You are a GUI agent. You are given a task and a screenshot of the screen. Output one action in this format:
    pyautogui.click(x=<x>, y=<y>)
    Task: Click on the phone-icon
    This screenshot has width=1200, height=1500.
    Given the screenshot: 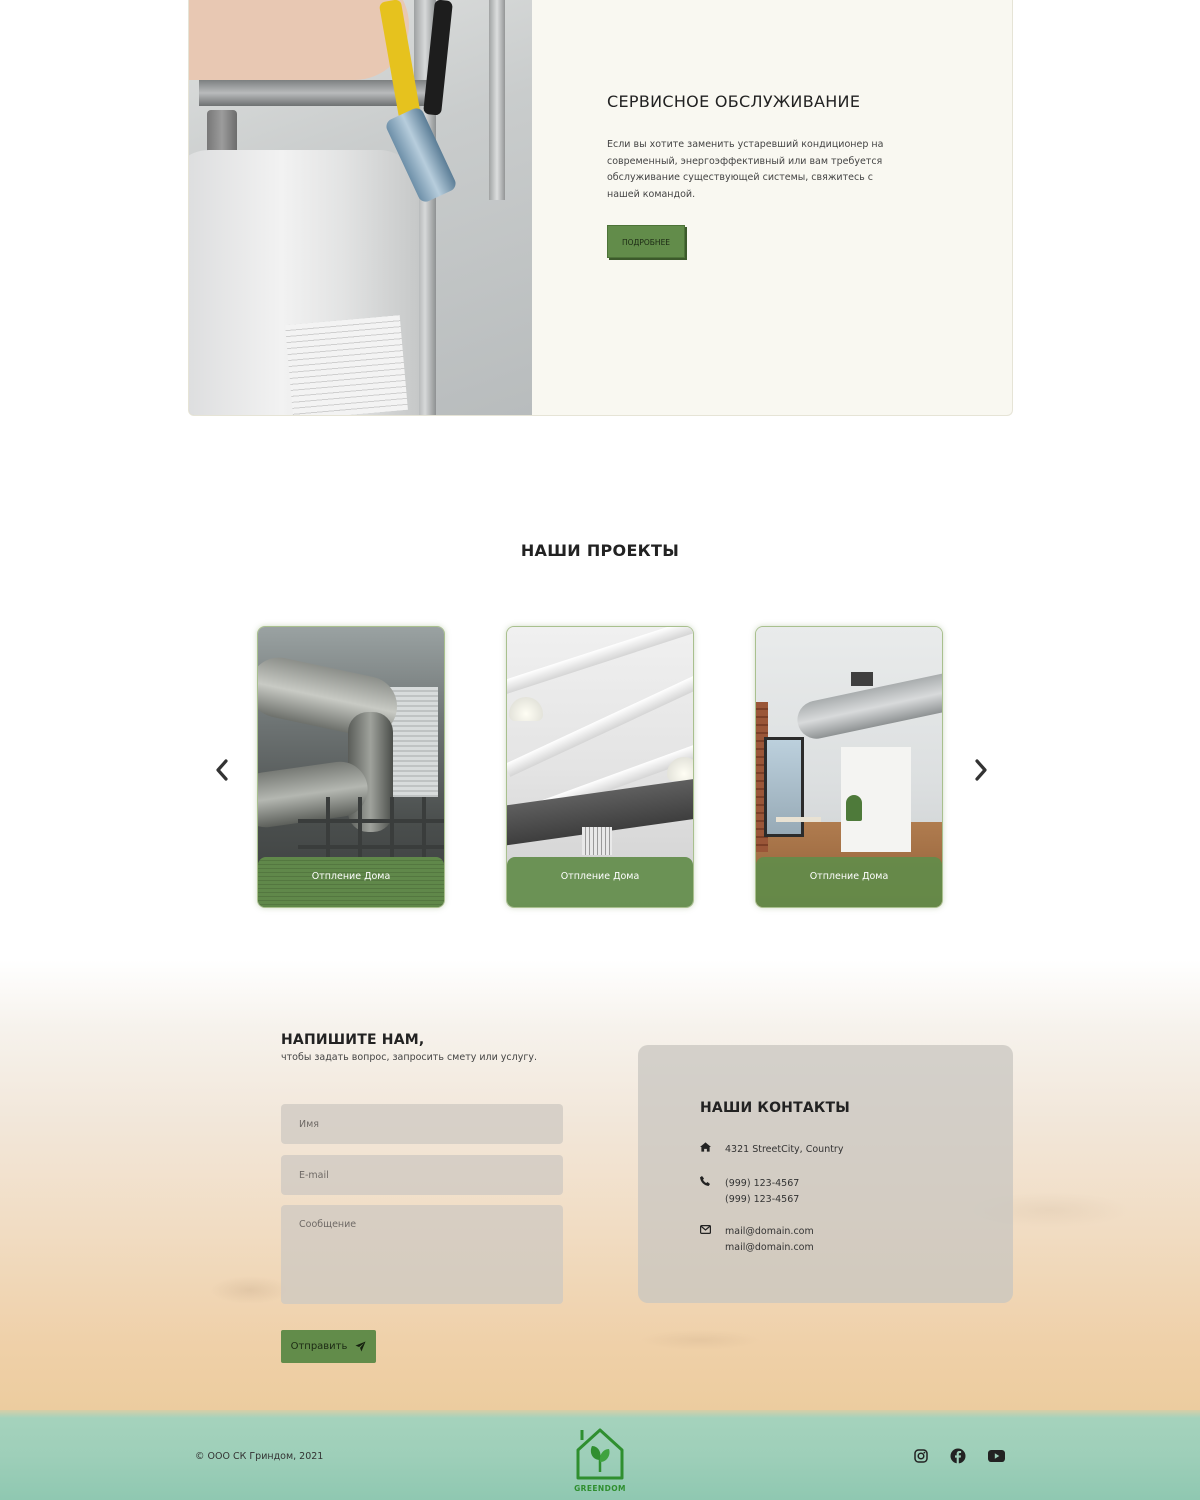 What is the action you would take?
    pyautogui.click(x=707, y=1184)
    